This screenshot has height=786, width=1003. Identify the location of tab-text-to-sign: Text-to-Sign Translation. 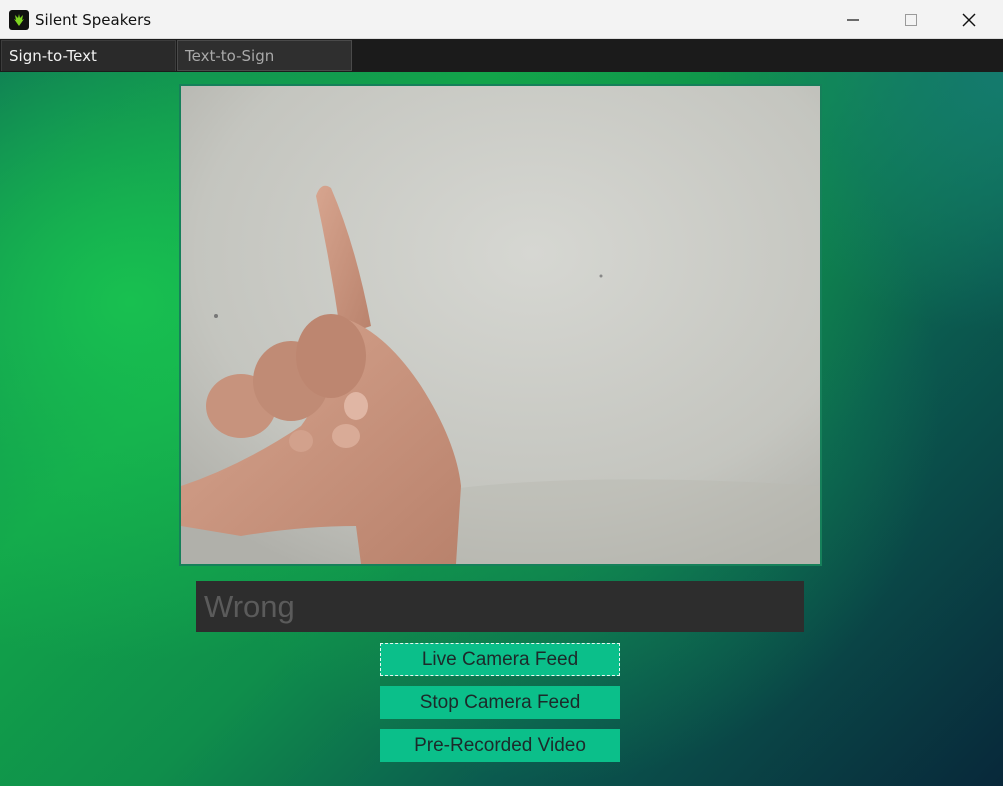
(264, 68).